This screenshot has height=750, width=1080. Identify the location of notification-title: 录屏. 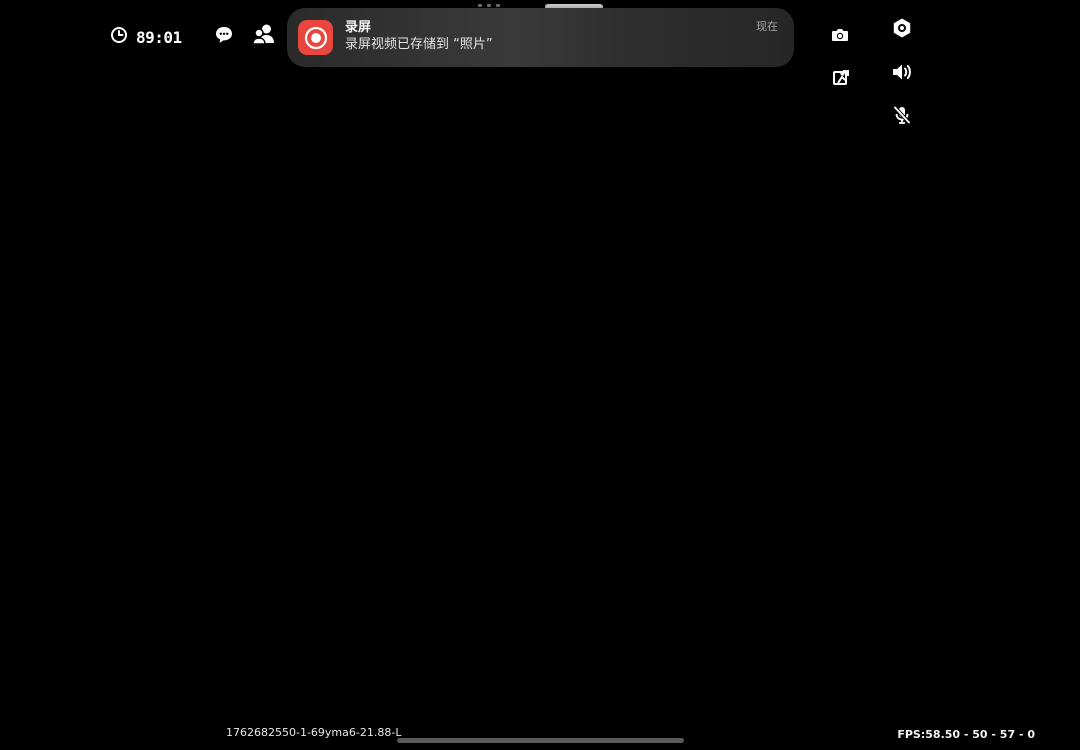
(358, 27).